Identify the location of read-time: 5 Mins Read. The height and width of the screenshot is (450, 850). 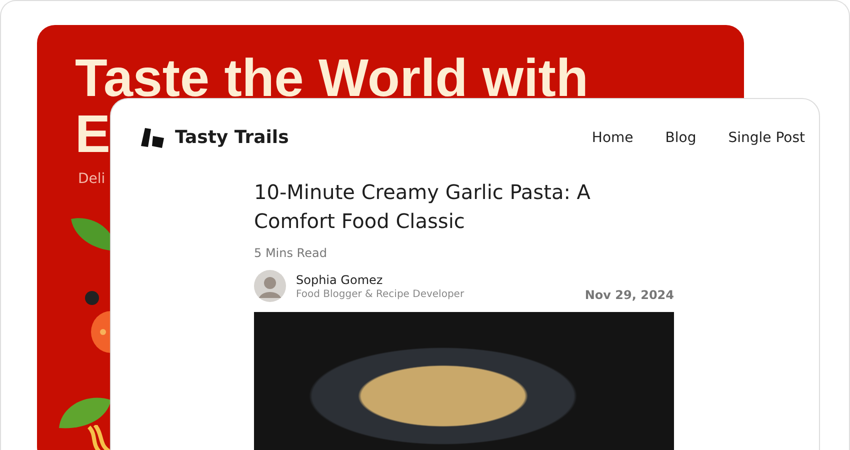
(291, 253).